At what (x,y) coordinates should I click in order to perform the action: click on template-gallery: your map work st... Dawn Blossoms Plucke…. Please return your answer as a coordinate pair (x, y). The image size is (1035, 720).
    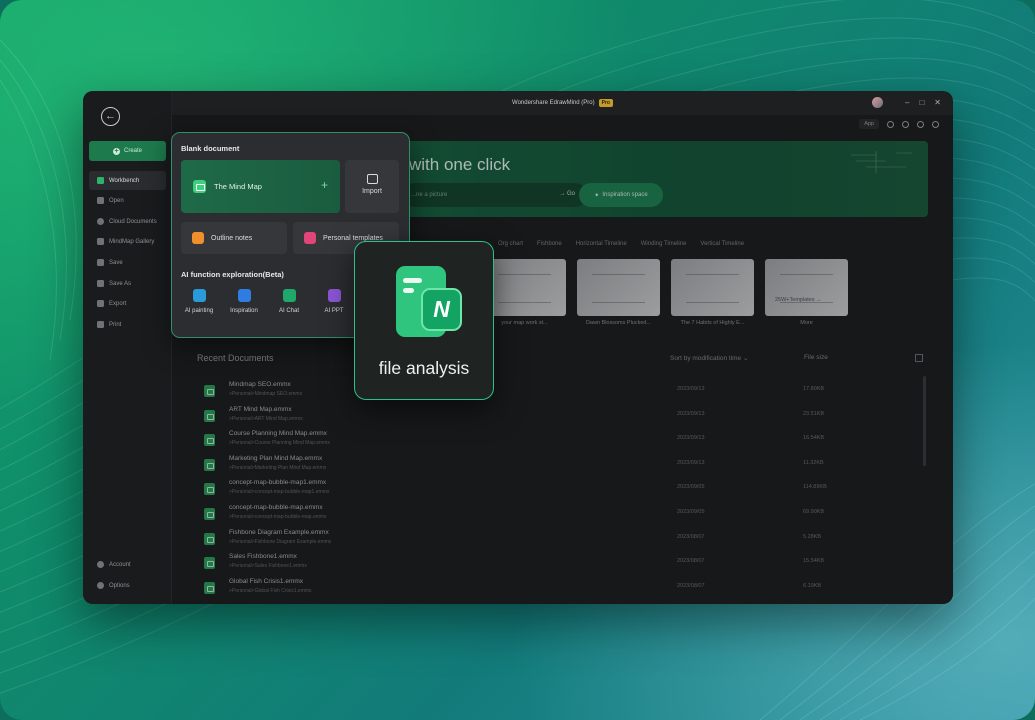
    Looking at the image, I should click on (665, 292).